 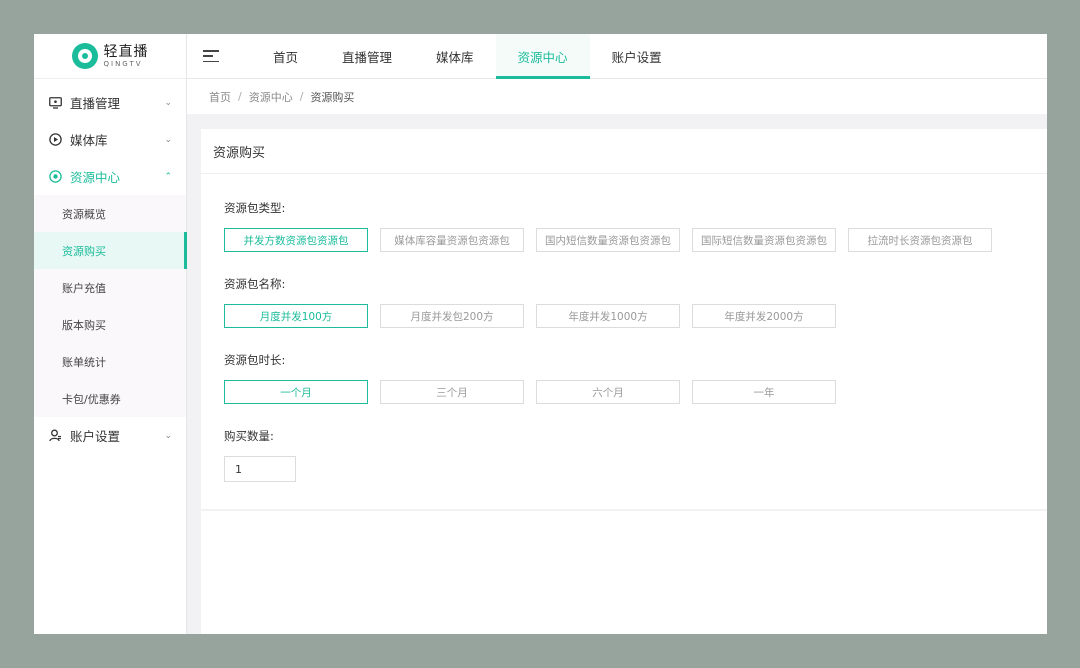 What do you see at coordinates (920, 240) in the screenshot?
I see `package-type-option: 拉流时长资源包资源包` at bounding box center [920, 240].